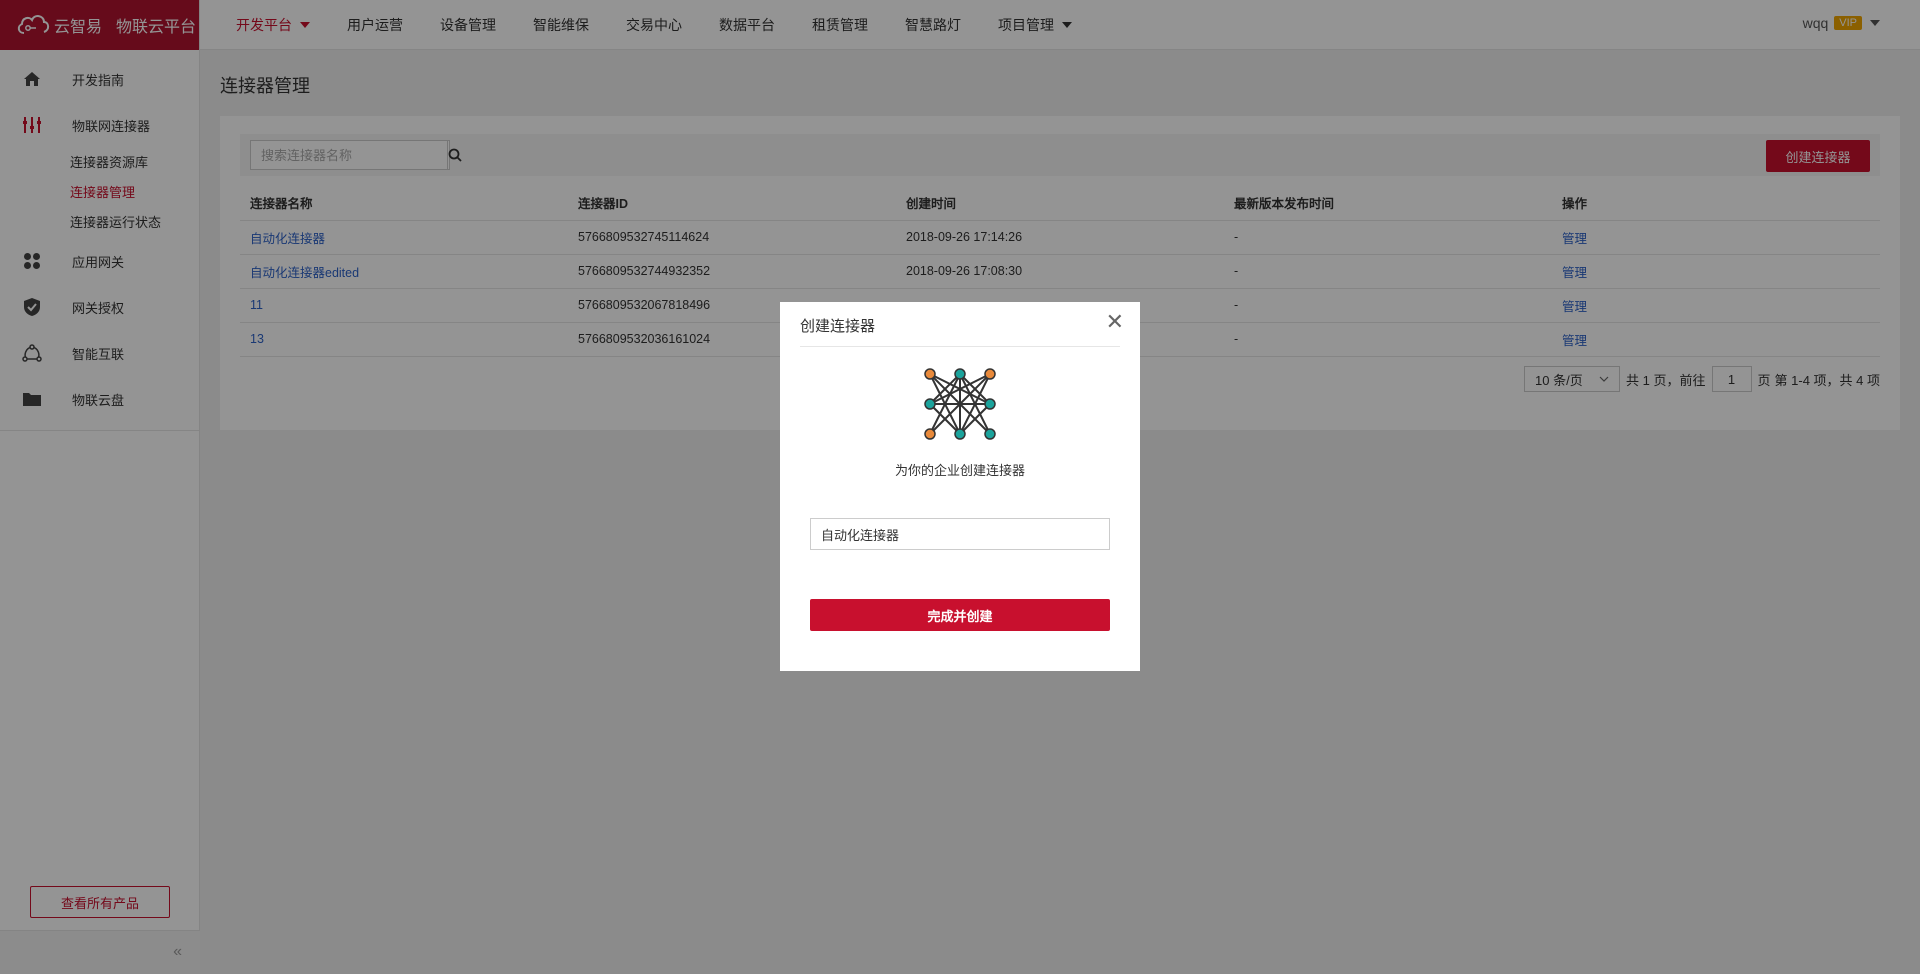  Describe the element at coordinates (1115, 322) in the screenshot. I see `close-icon: ✕` at that location.